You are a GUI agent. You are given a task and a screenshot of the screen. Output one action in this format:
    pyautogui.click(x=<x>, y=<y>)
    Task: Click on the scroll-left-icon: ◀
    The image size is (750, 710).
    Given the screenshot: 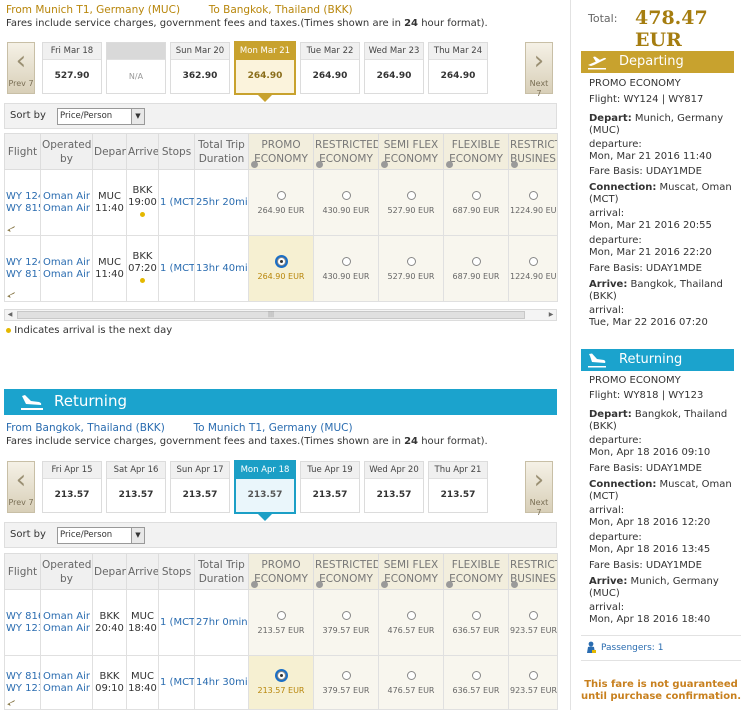 What is the action you would take?
    pyautogui.click(x=10, y=315)
    